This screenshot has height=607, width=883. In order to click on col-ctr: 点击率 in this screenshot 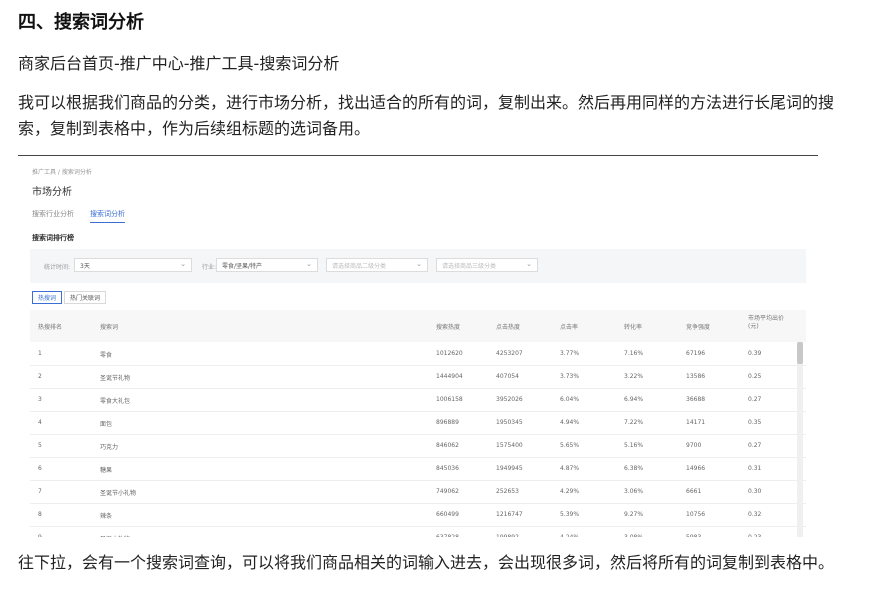, I will do `click(569, 327)`.